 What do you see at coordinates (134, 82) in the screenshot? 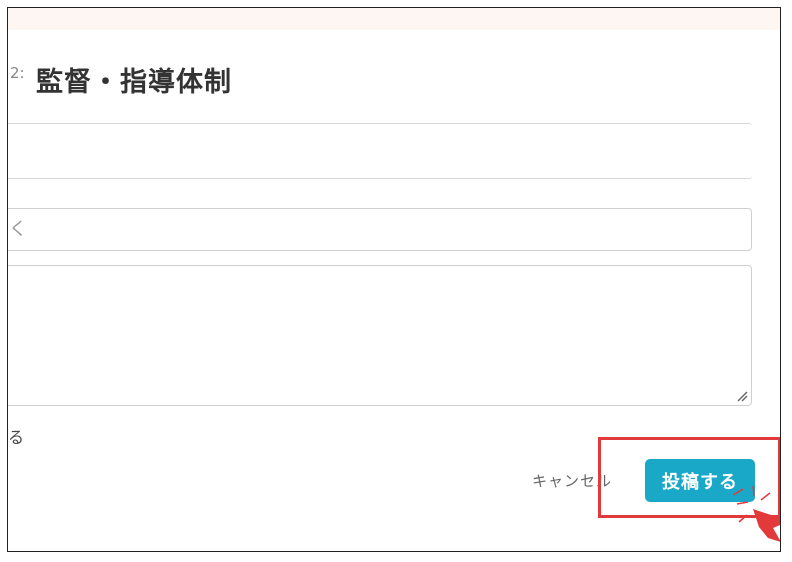
I see `page-title: 監督・指導体制` at bounding box center [134, 82].